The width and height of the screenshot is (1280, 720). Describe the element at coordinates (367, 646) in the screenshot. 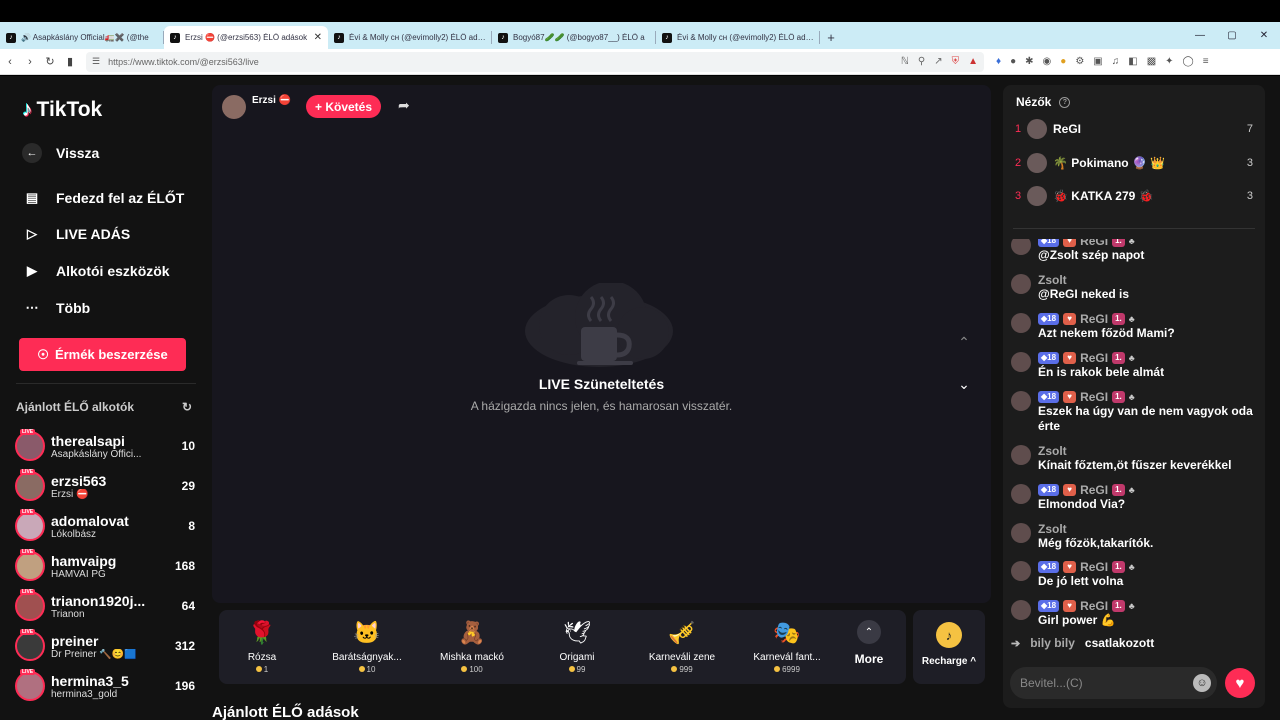

I see `gift-item: 🐱 Barátságnyak... 10` at that location.